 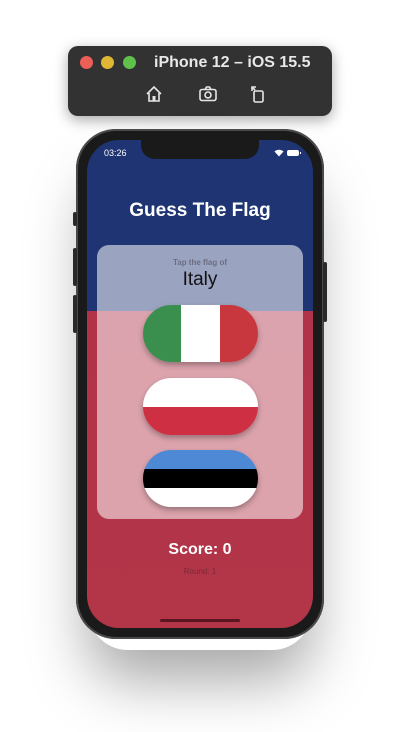 I want to click on notch, so click(x=200, y=149).